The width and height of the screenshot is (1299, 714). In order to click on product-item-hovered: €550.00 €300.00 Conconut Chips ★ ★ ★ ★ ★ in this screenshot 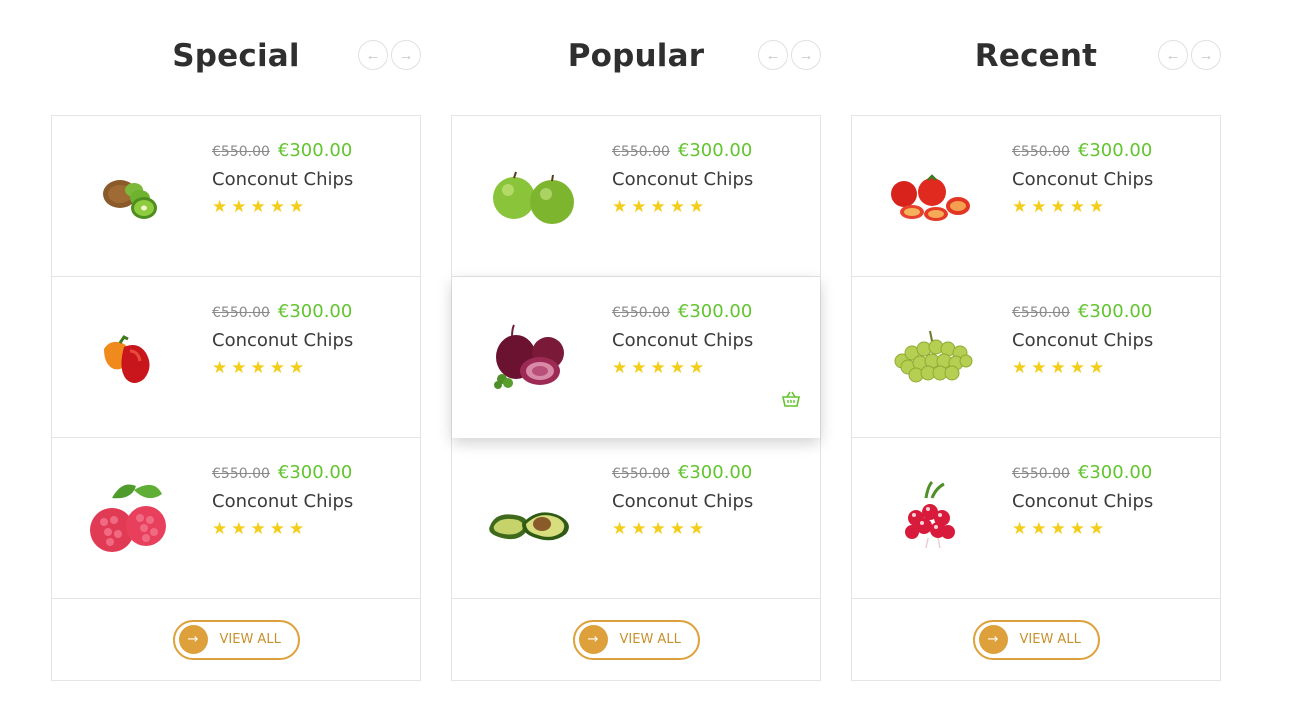, I will do `click(636, 357)`.